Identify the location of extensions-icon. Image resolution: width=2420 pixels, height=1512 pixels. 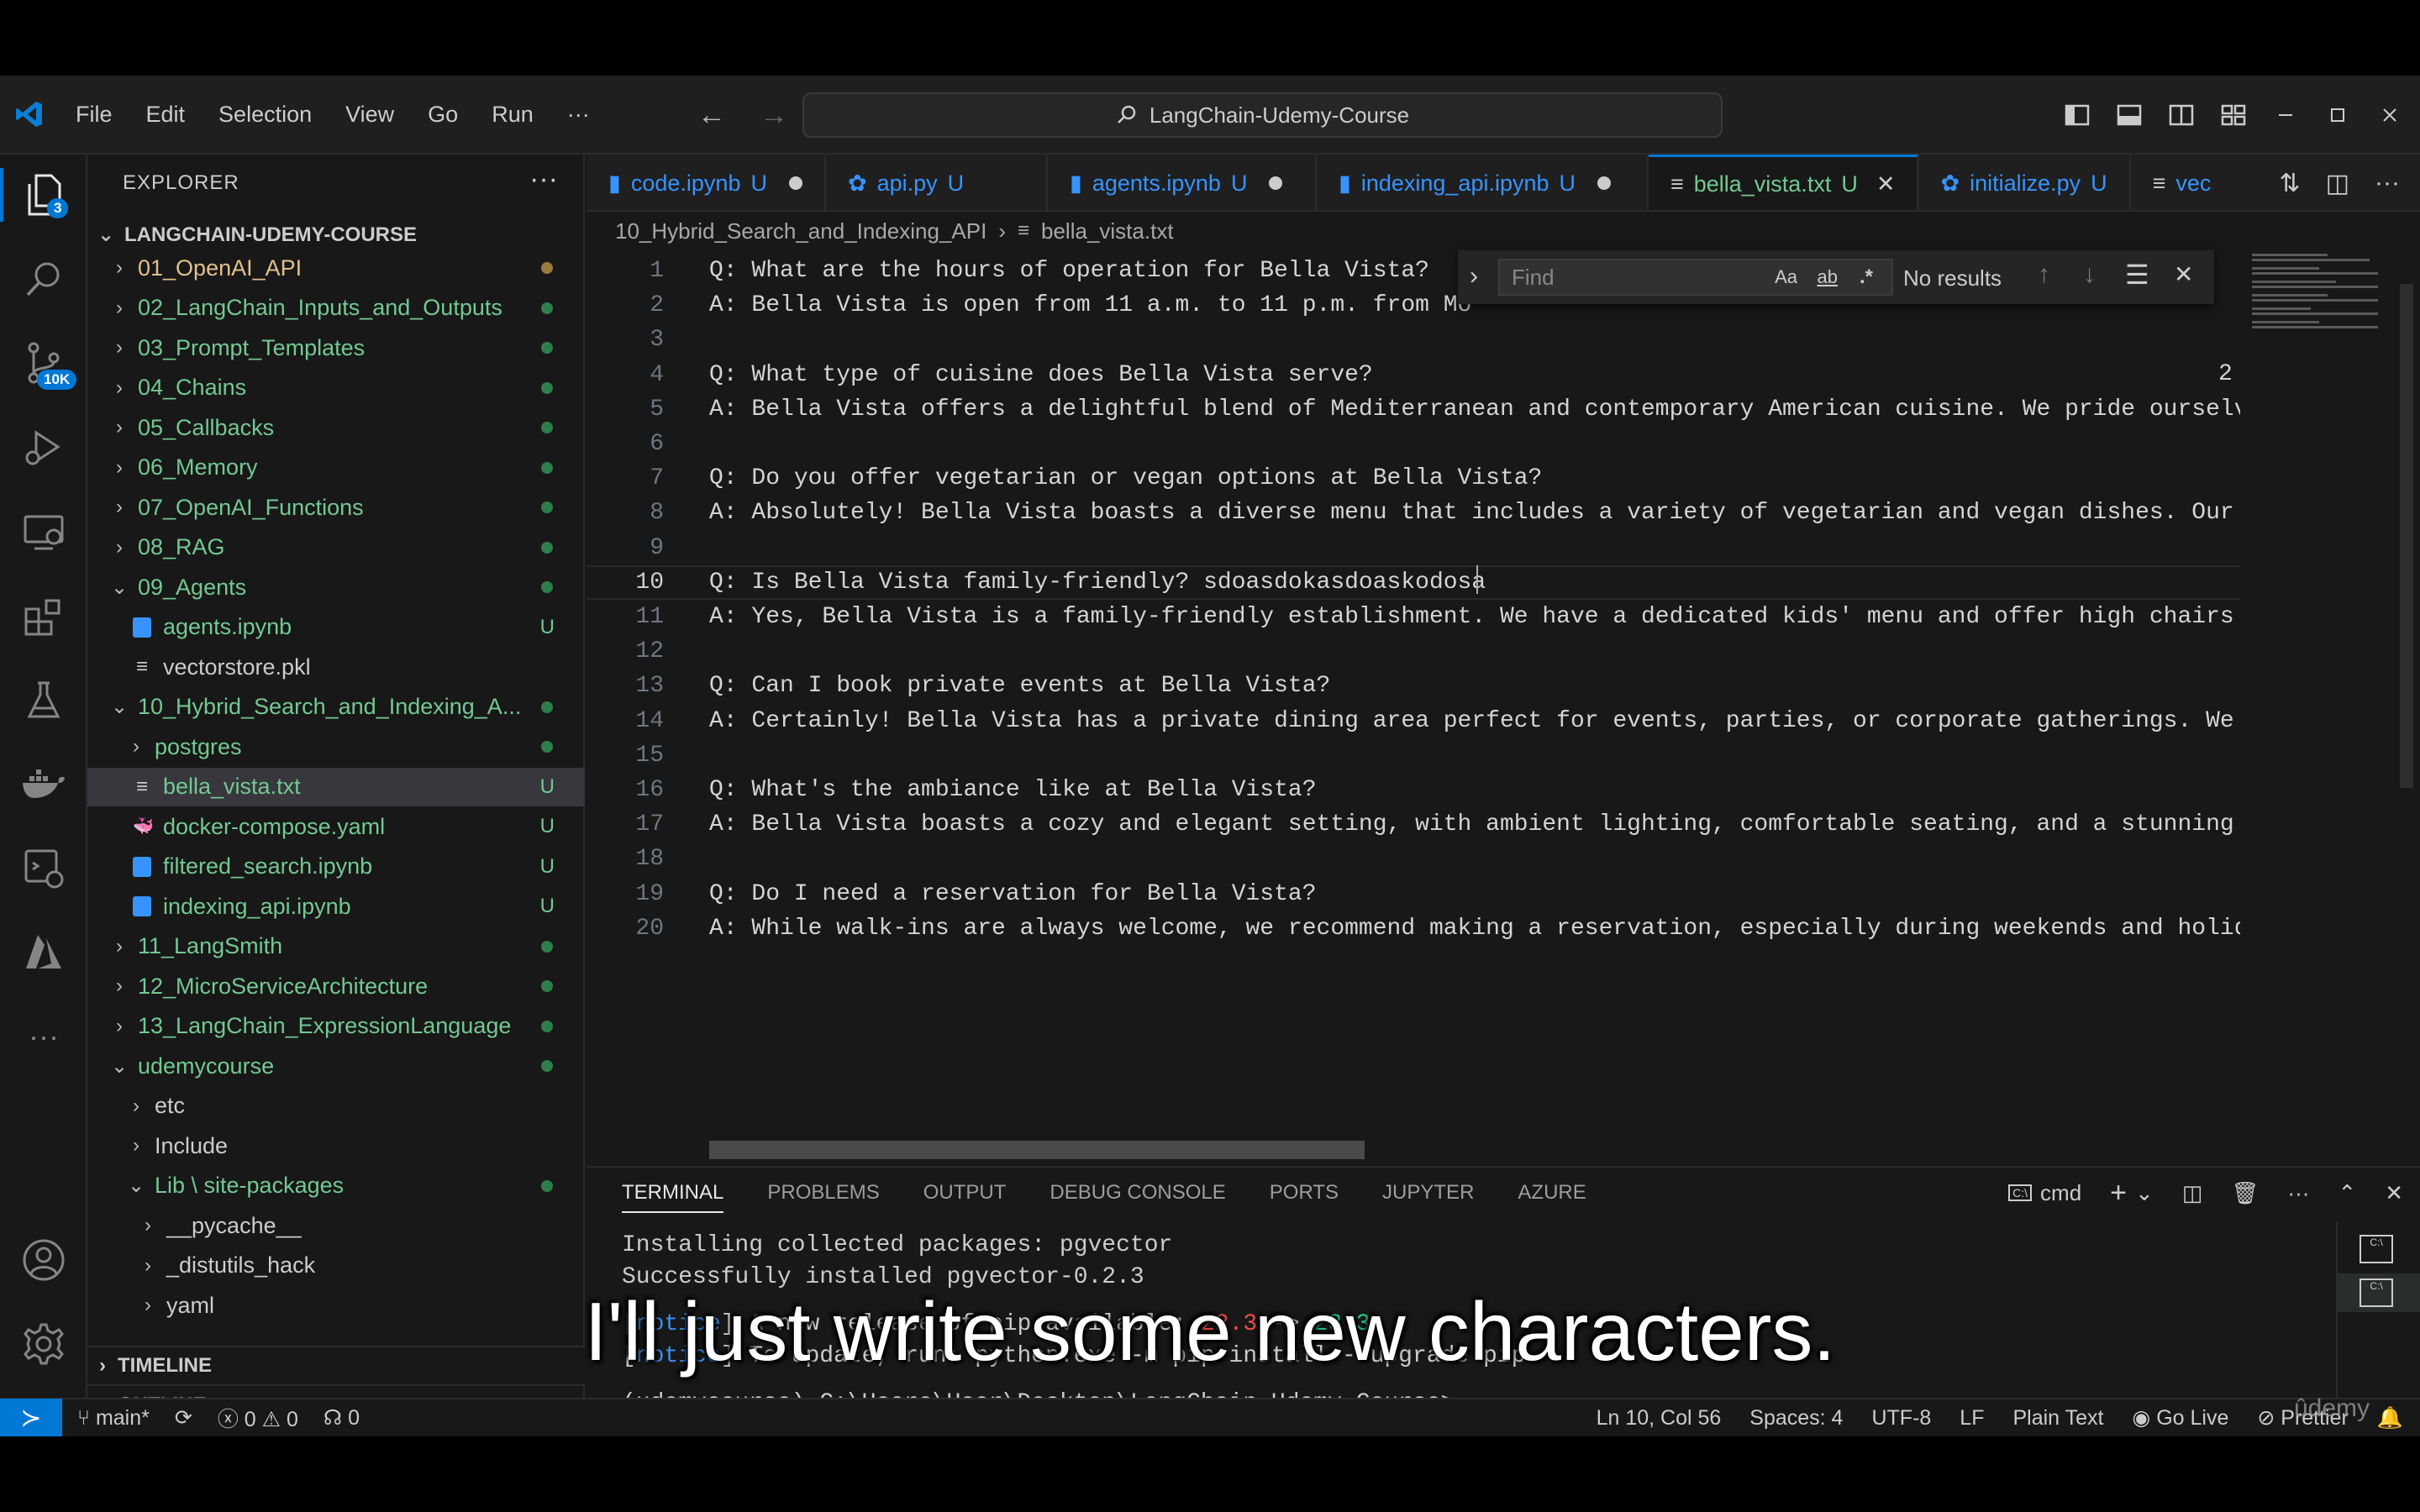
(44, 616).